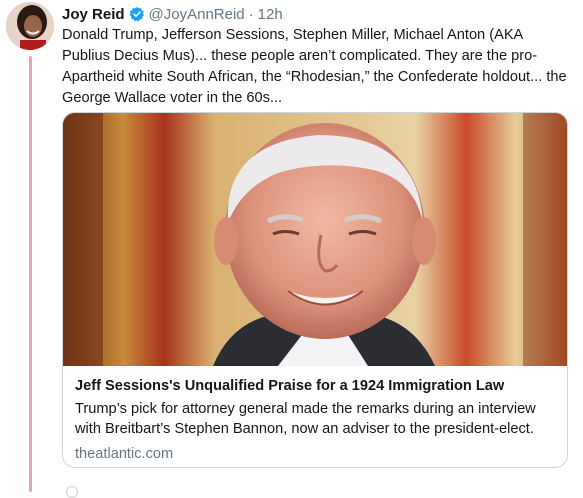 The width and height of the screenshot is (583, 498). What do you see at coordinates (137, 14) in the screenshot?
I see `verified-badge-icon` at bounding box center [137, 14].